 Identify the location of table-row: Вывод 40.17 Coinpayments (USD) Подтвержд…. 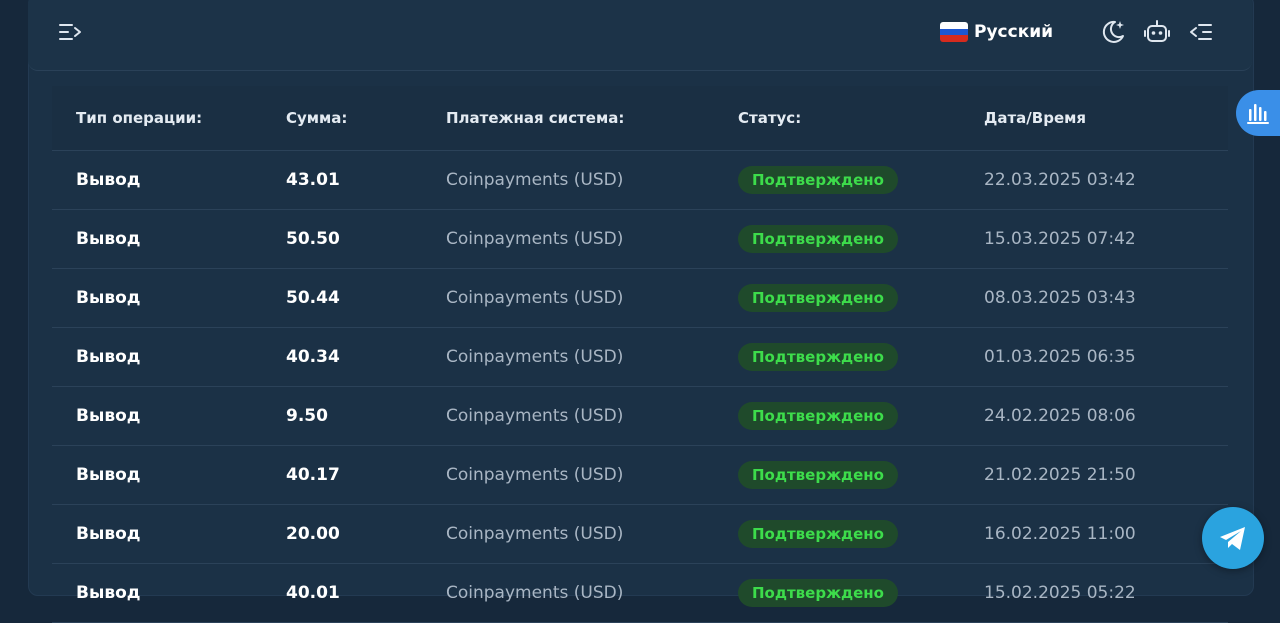
(640, 475).